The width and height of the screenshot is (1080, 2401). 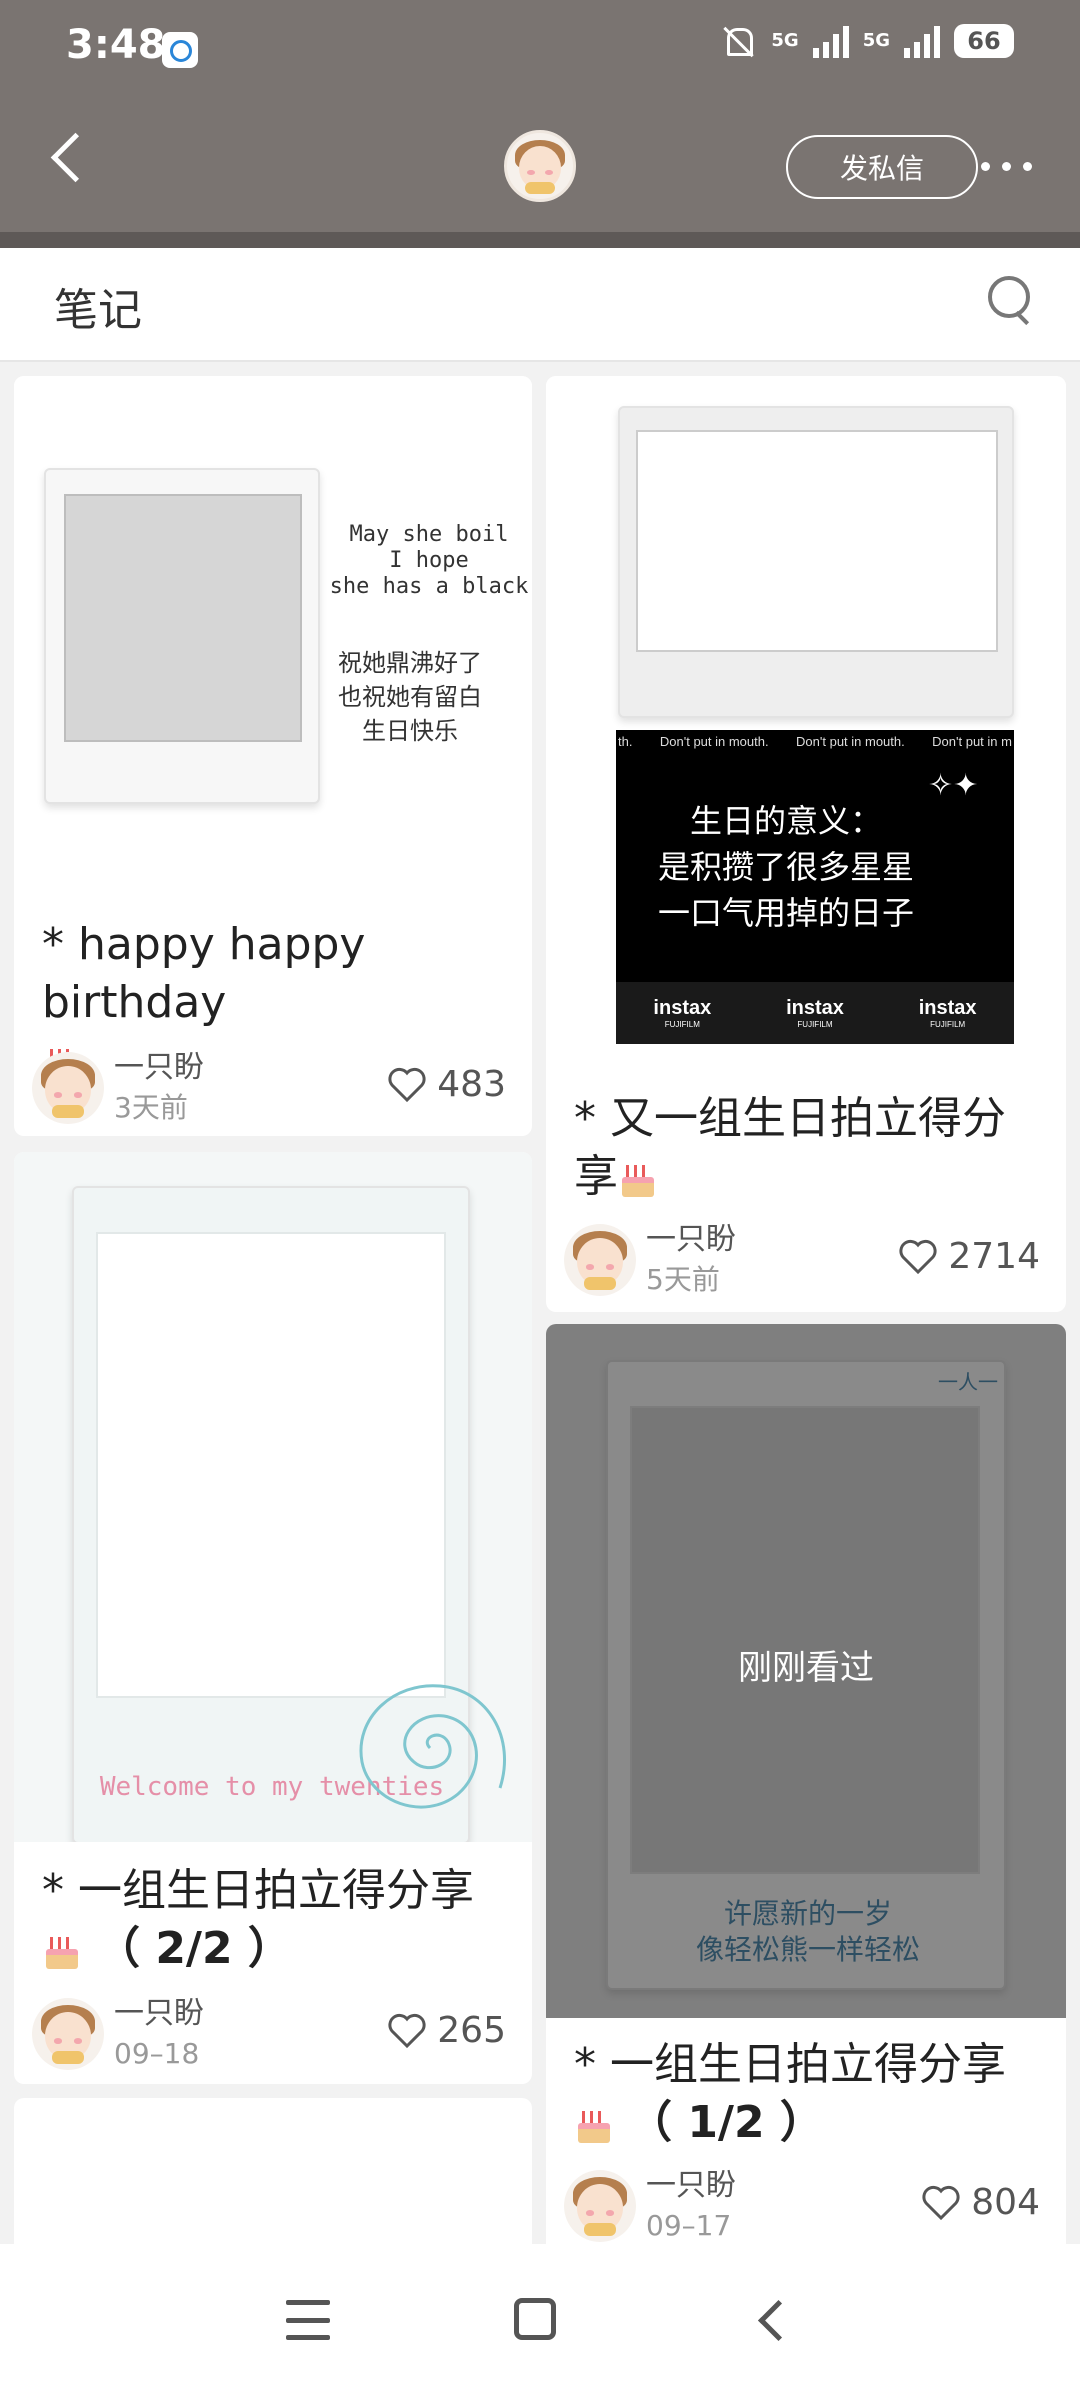 I want to click on note-author: 一只盼 09–18, so click(x=118, y=2034).